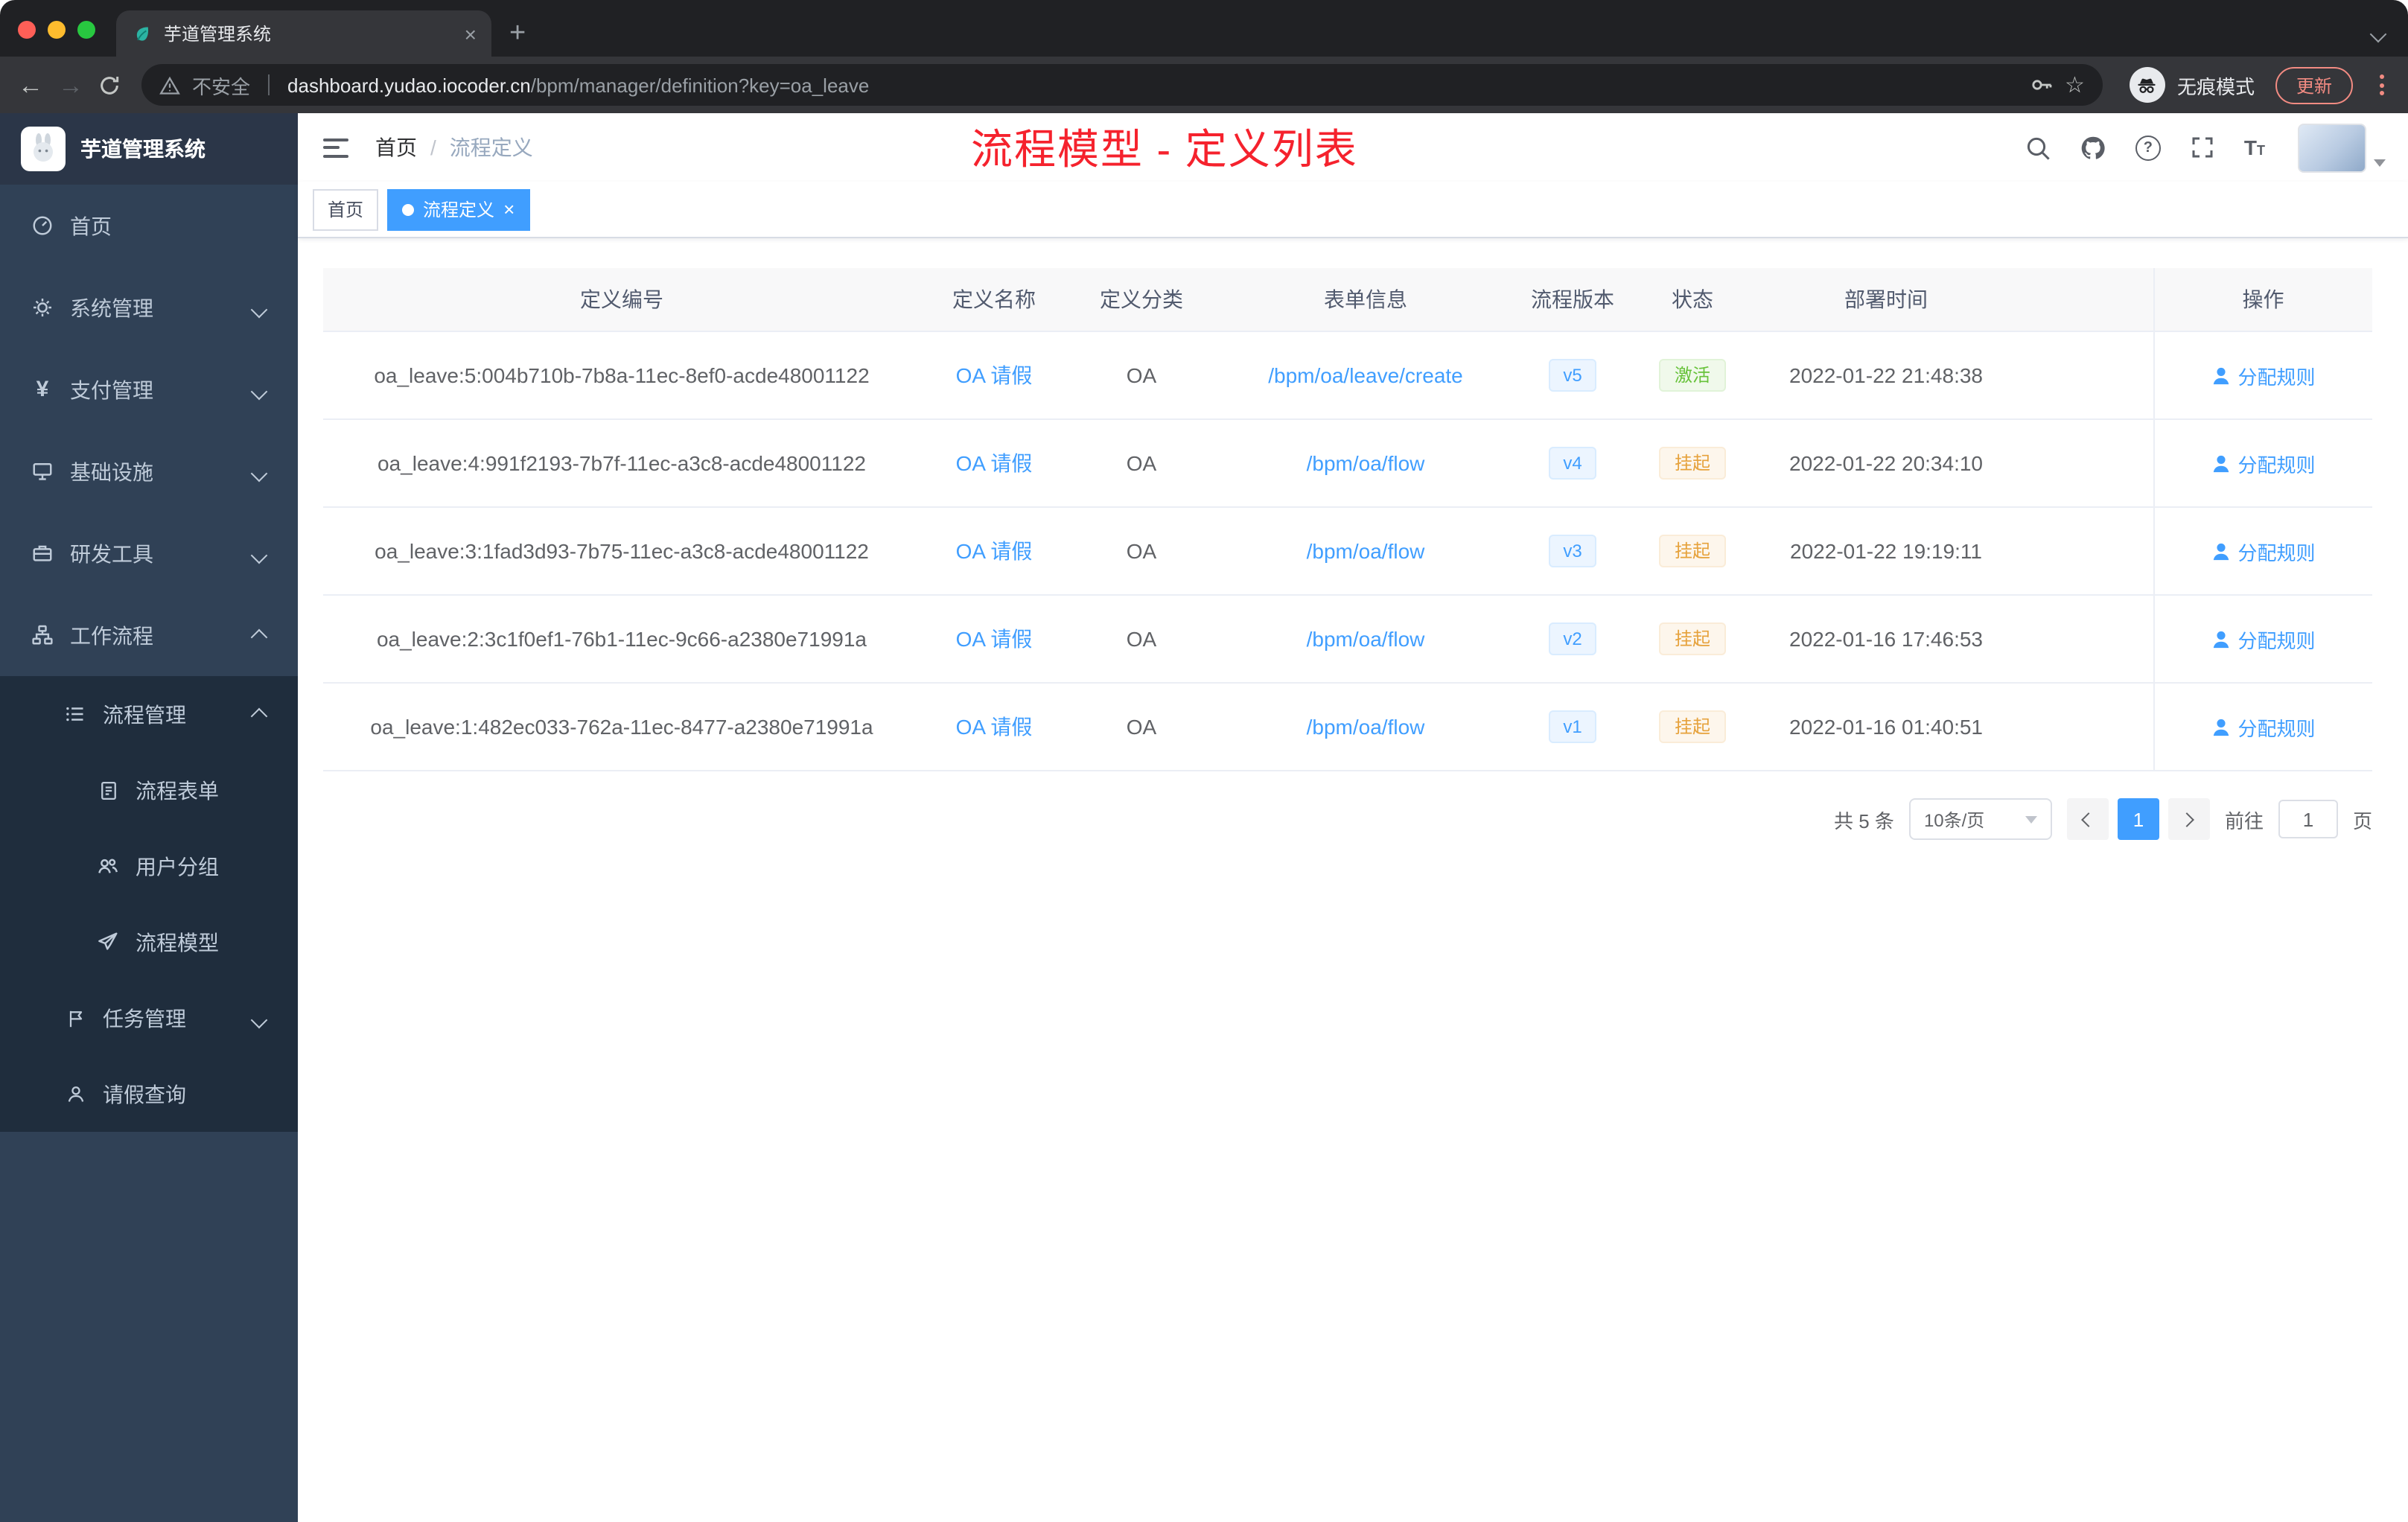 The height and width of the screenshot is (1522, 2408). Describe the element at coordinates (111, 553) in the screenshot. I see `sidebar-item-label: 研发工具` at that location.